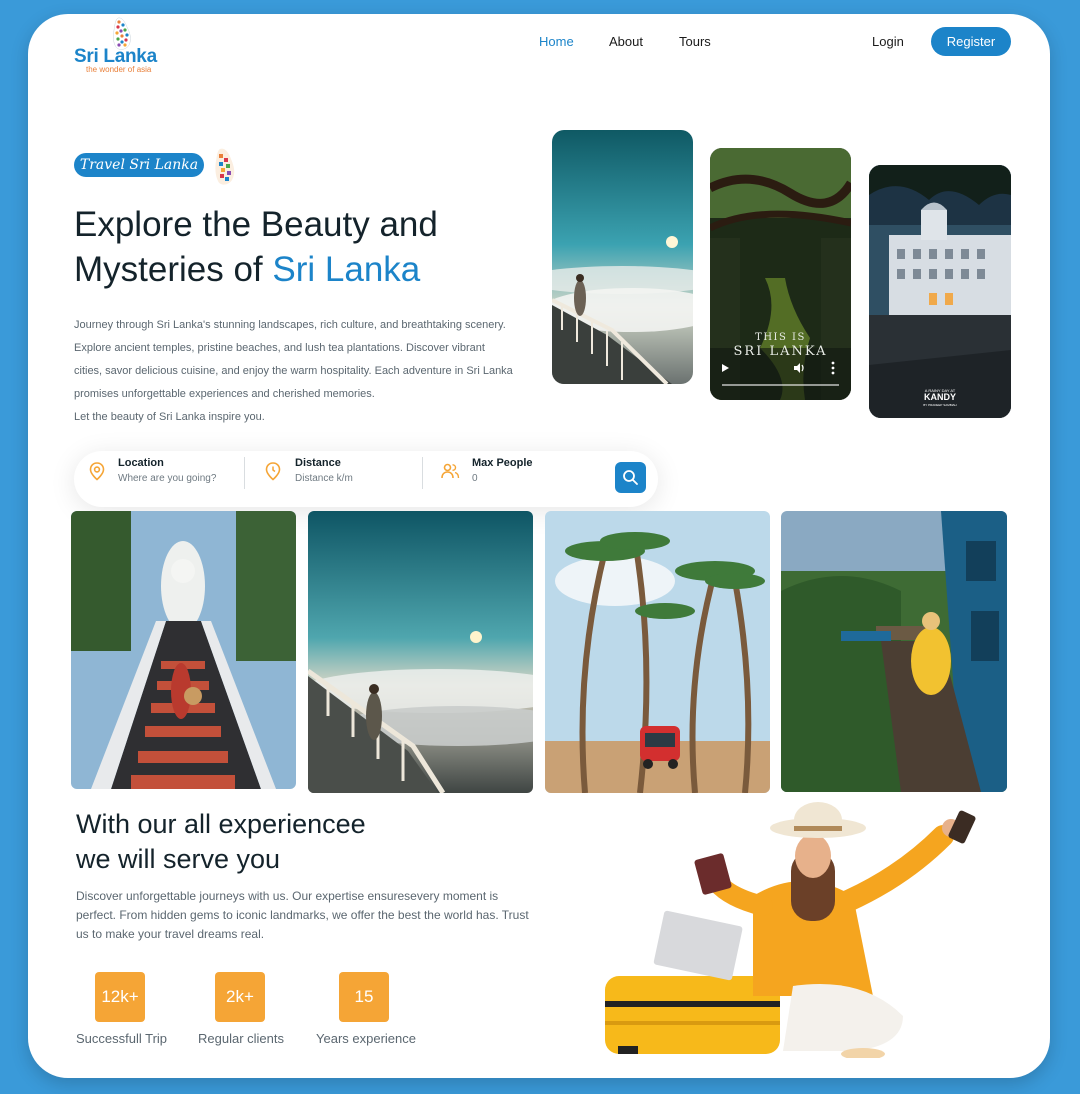 This screenshot has height=1094, width=1080. Describe the element at coordinates (240, 997) in the screenshot. I see `stat-clients-value: 2k+` at that location.